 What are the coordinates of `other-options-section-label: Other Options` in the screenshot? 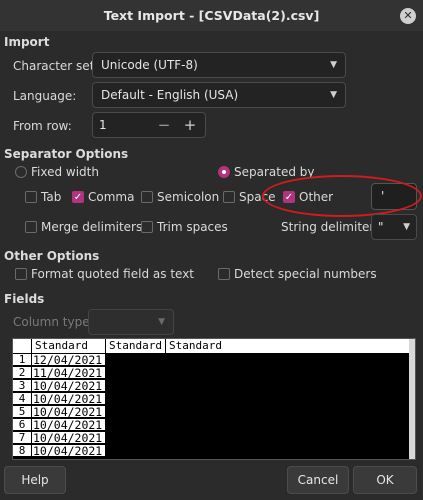 It's located at (52, 256).